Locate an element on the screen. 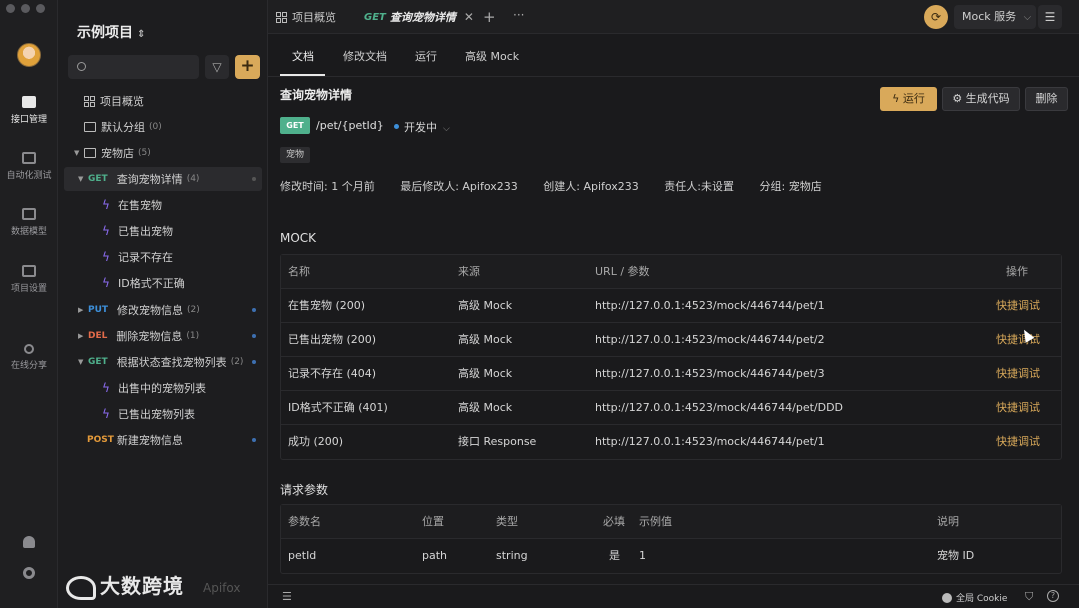 The width and height of the screenshot is (1079, 608). maximize-window-icon is located at coordinates (40, 8).